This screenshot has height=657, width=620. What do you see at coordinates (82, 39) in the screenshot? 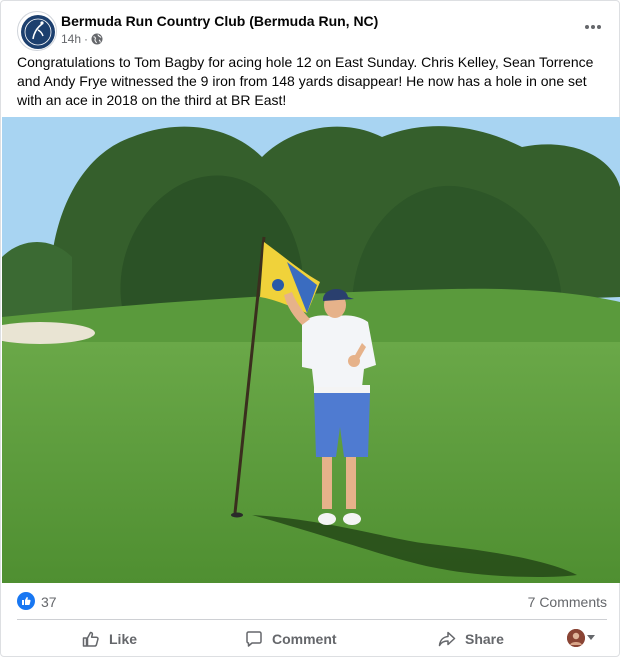
I see `post-meta: 14h ·` at bounding box center [82, 39].